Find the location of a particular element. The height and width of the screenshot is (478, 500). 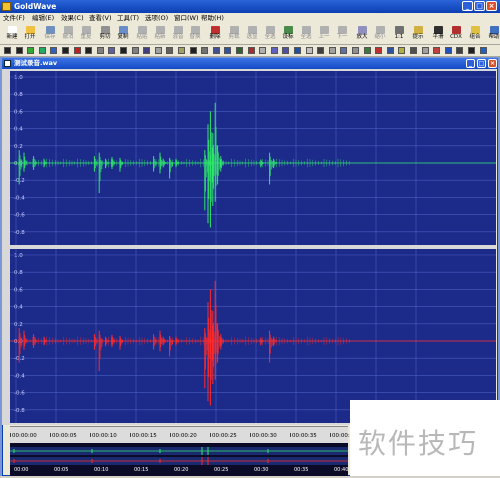

toolbar-label: 提示 is located at coordinates (418, 37).